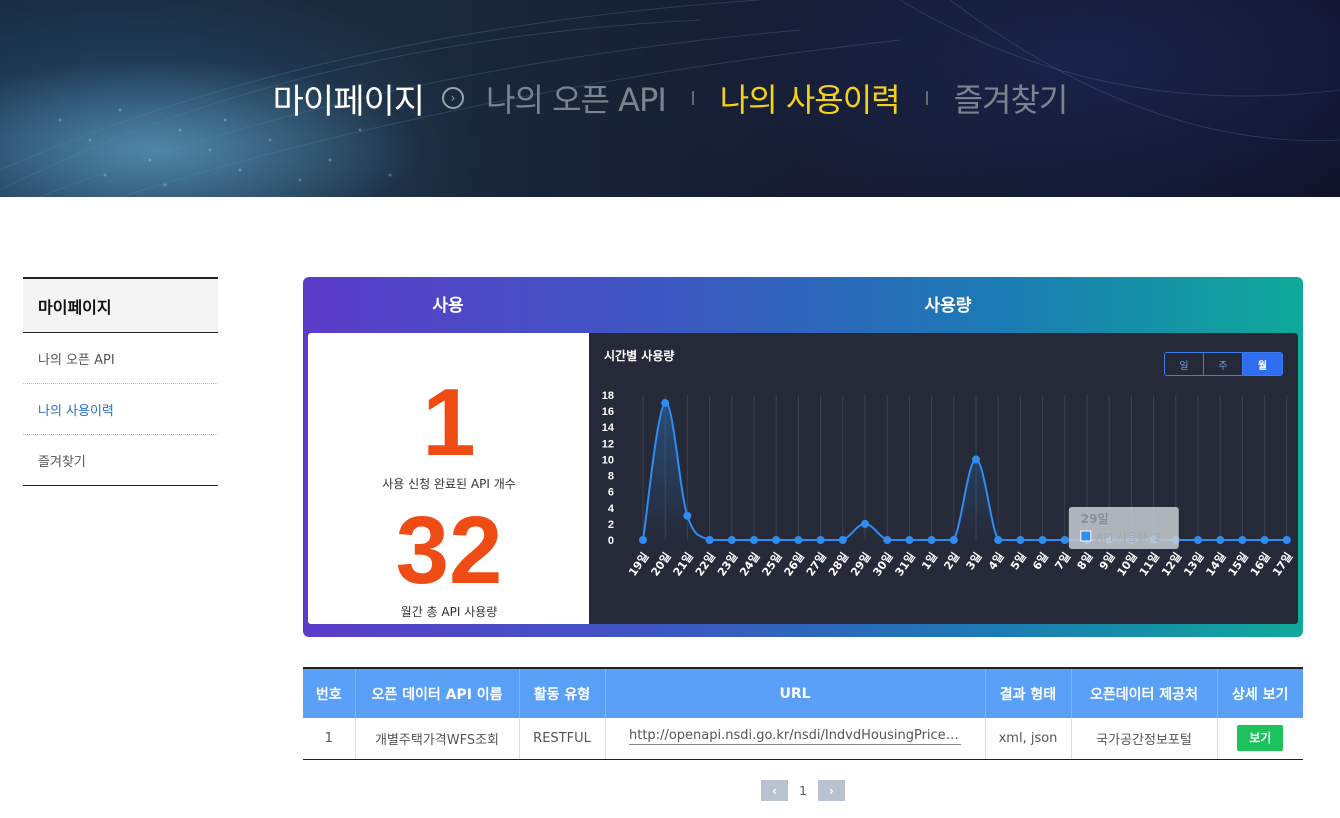  Describe the element at coordinates (348, 101) in the screenshot. I see `hero-title: 마이페이지` at that location.